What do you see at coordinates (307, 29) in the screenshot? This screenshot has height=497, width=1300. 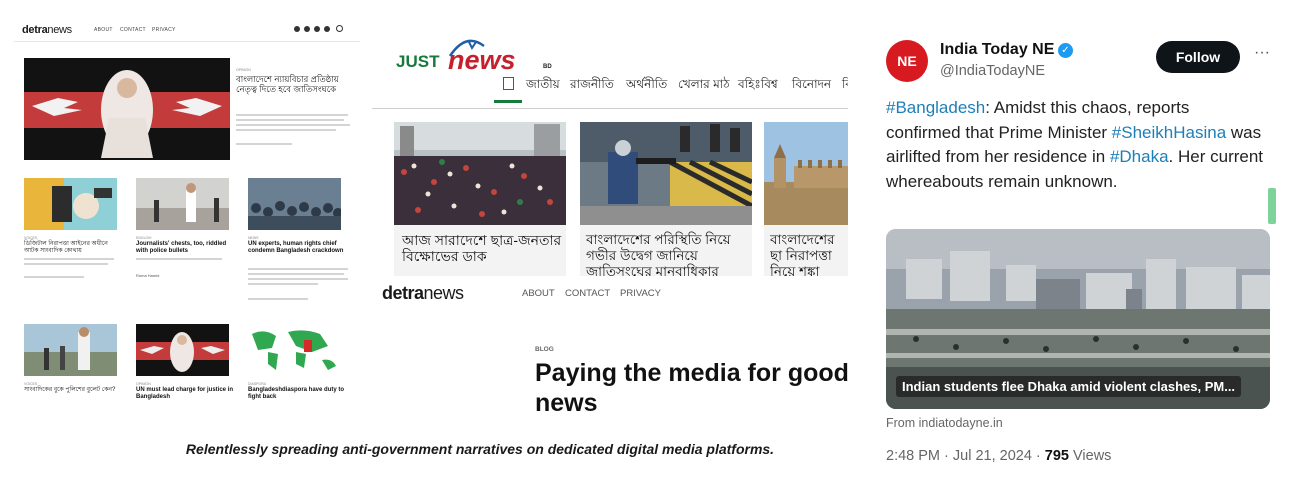 I see `twitter-icon` at bounding box center [307, 29].